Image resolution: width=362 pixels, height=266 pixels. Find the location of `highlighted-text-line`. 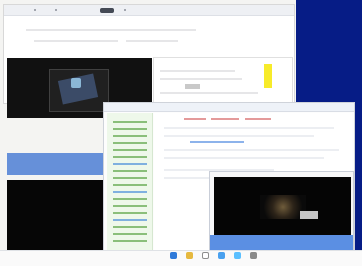

highlighted-text-line is located at coordinates (217, 142).